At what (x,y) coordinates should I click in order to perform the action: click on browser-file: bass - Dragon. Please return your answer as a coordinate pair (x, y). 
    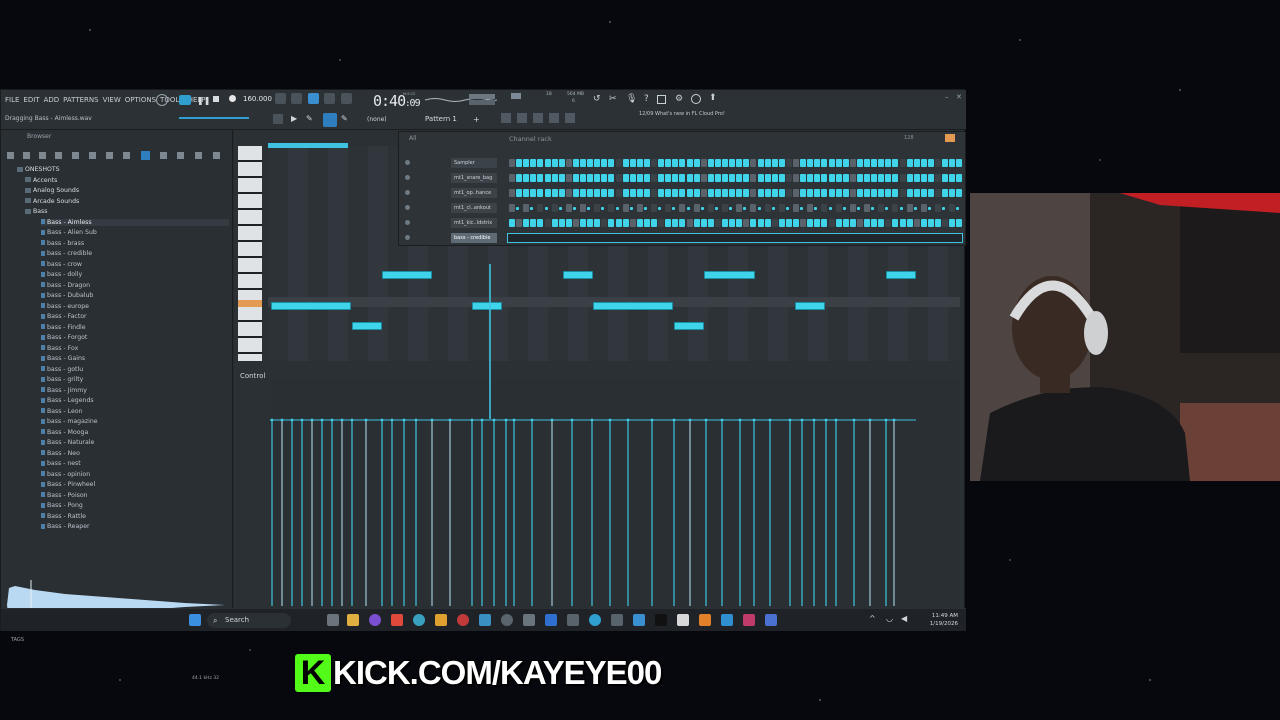
    Looking at the image, I should click on (135, 285).